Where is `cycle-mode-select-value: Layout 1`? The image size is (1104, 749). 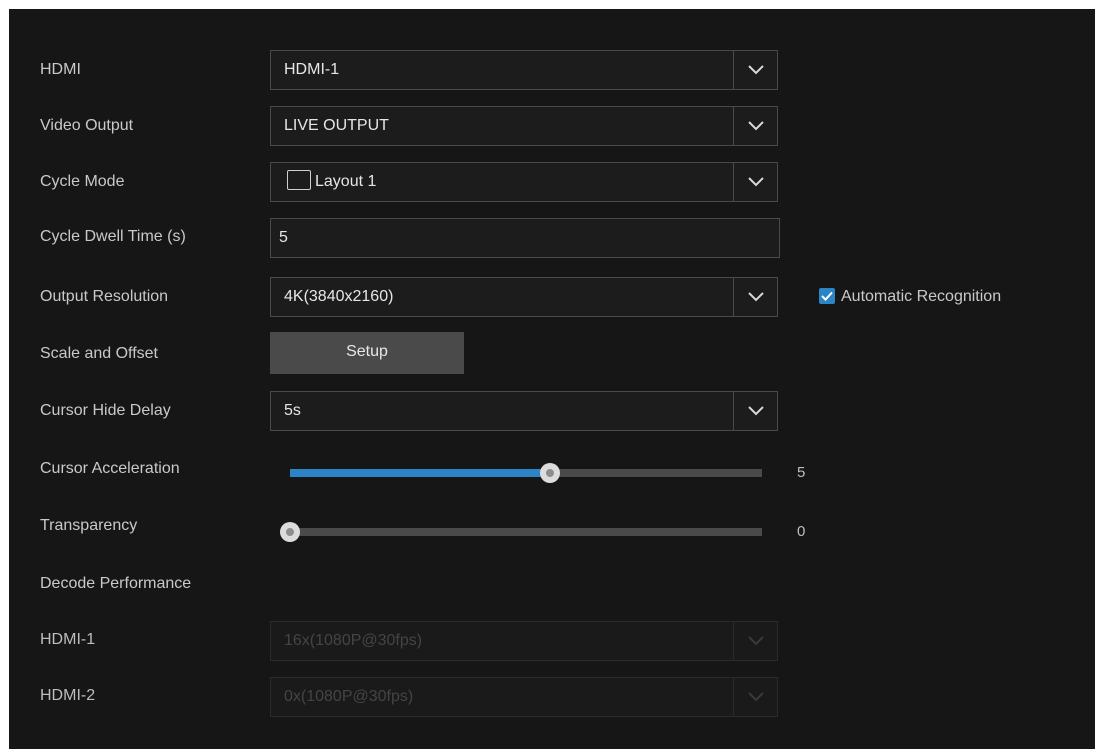
cycle-mode-select-value: Layout 1 is located at coordinates (346, 181).